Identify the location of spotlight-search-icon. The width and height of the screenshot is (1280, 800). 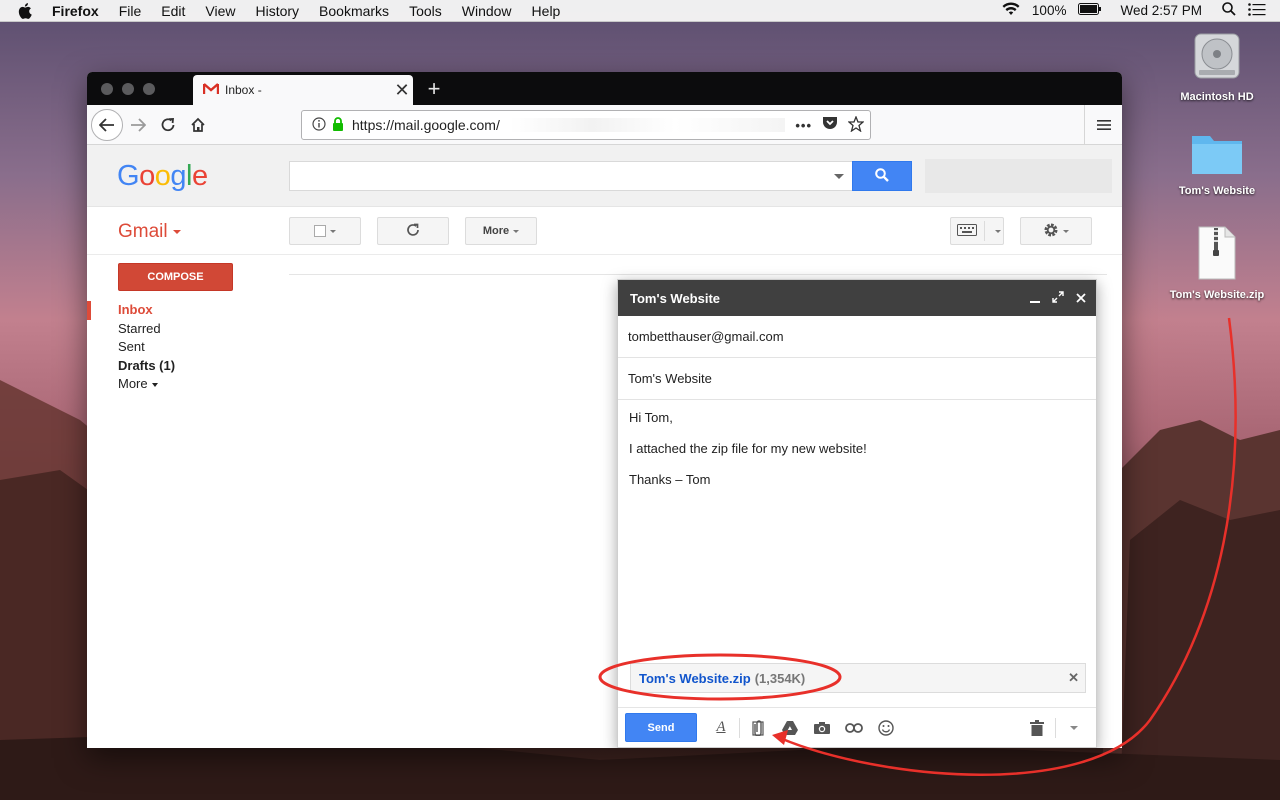
(1229, 10).